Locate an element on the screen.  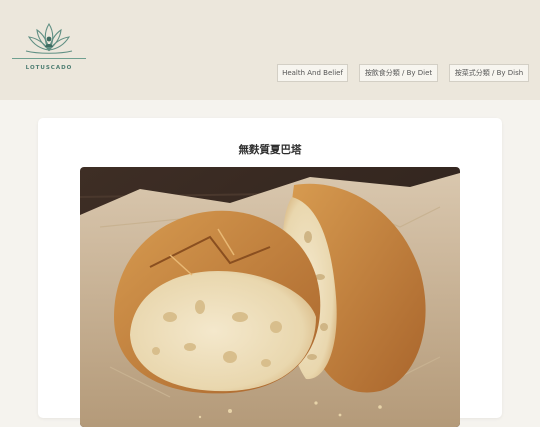
nav-label: Health And Belief is located at coordinates (312, 73).